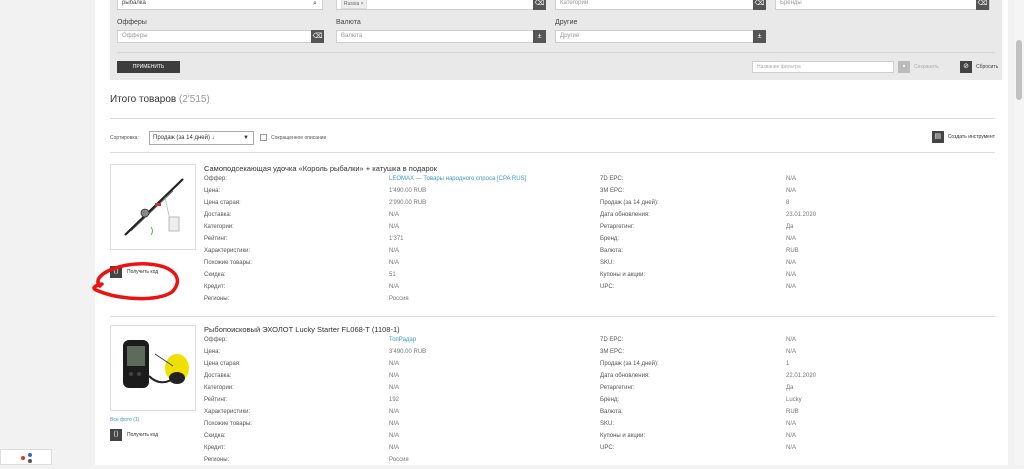 The image size is (1024, 469). I want to click on detail-row: Рейтинг: 1'371 Бренд: N/A, so click(500, 239).